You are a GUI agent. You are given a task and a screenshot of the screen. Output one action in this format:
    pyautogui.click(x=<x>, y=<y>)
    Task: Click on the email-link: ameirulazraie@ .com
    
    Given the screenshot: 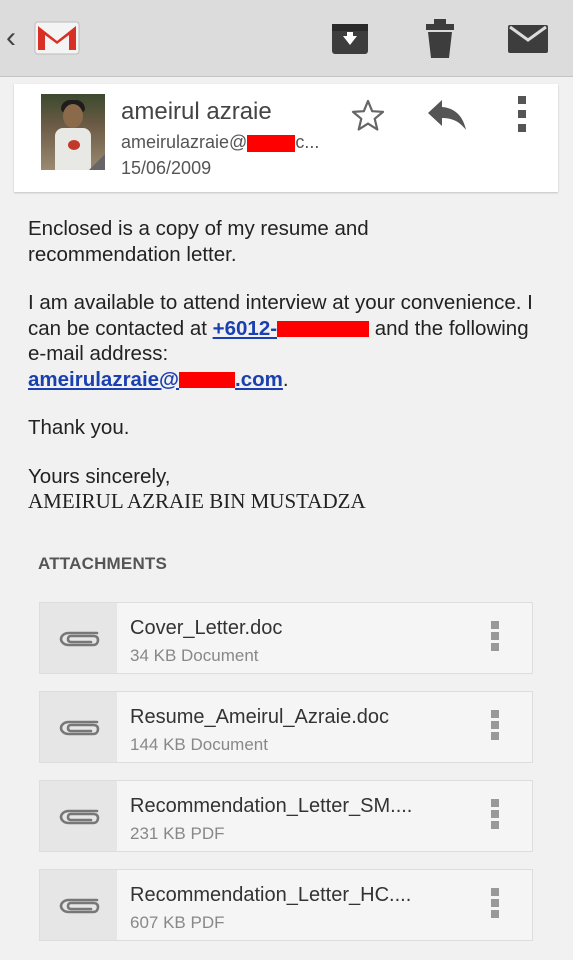 What is the action you would take?
    pyautogui.click(x=155, y=379)
    